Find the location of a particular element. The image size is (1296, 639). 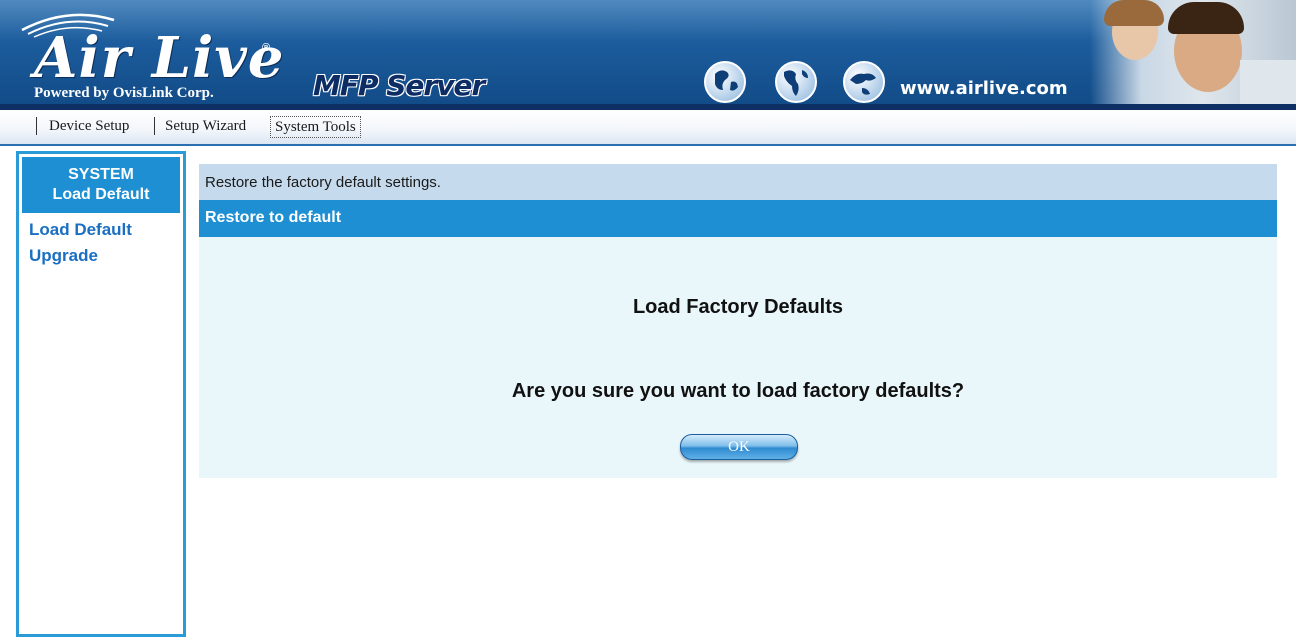

photo-hair-man is located at coordinates (1206, 18).